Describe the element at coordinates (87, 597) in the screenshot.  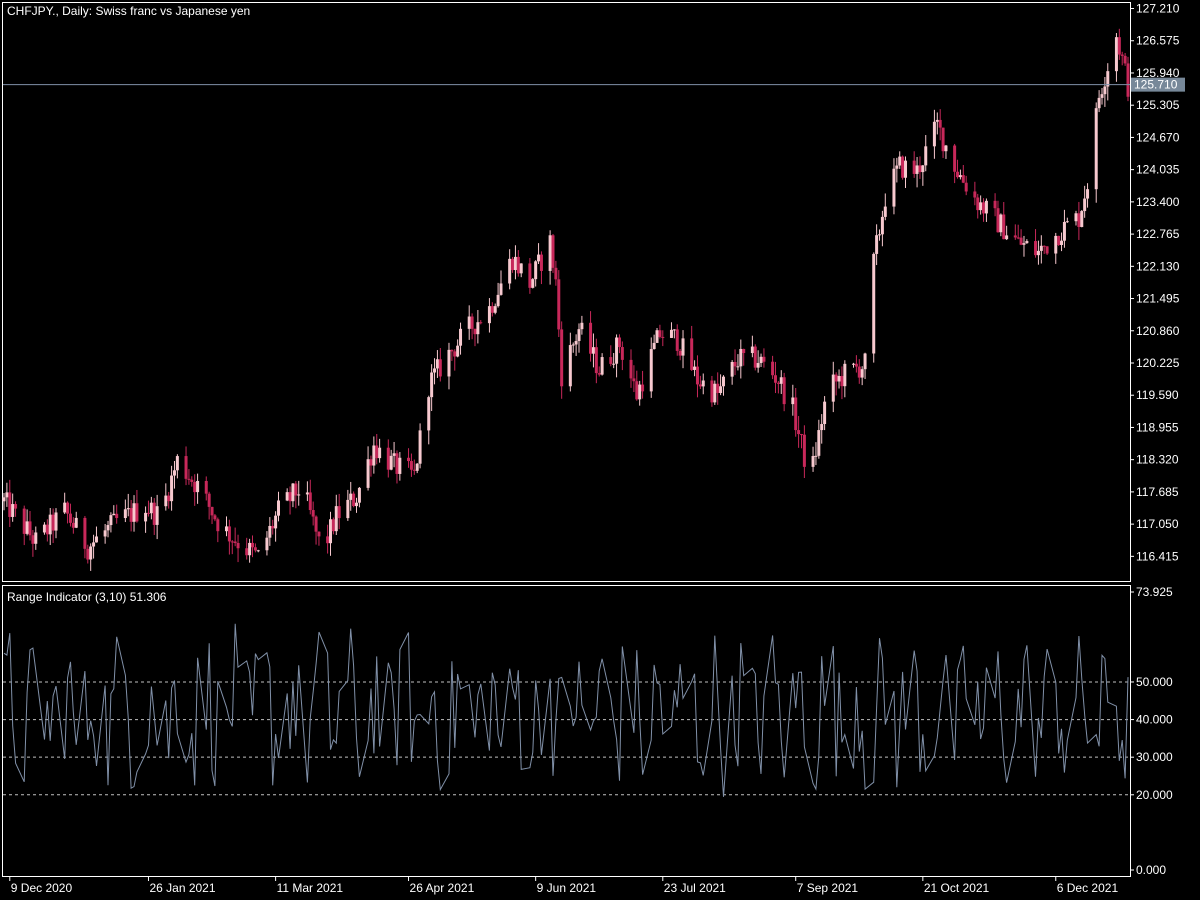
I see `indicator-title: Range Indicator (3,10) 51.306` at that location.